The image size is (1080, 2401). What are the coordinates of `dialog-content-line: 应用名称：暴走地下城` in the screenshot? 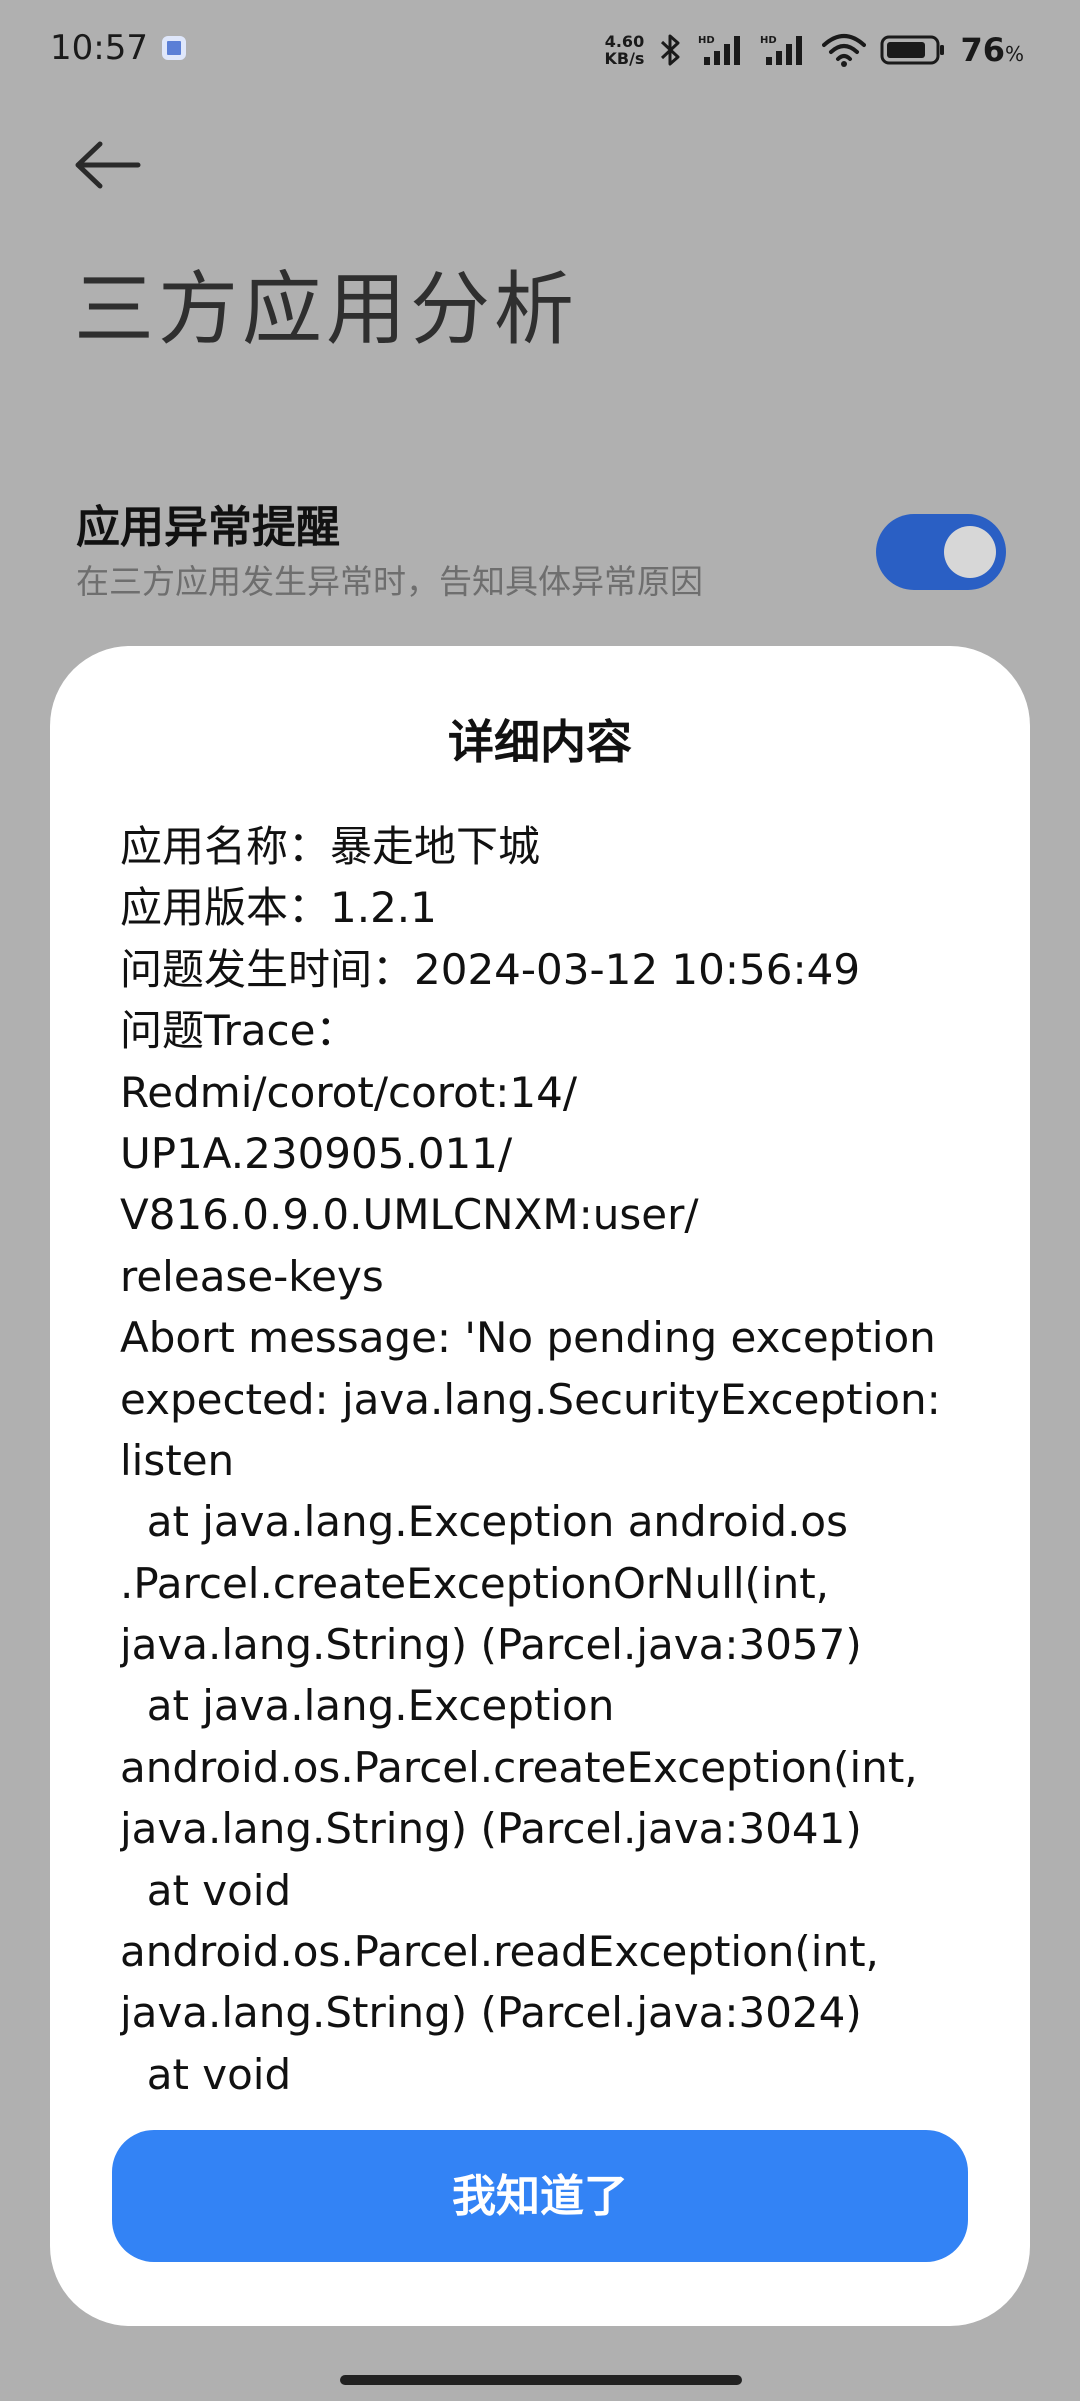 It's located at (330, 846).